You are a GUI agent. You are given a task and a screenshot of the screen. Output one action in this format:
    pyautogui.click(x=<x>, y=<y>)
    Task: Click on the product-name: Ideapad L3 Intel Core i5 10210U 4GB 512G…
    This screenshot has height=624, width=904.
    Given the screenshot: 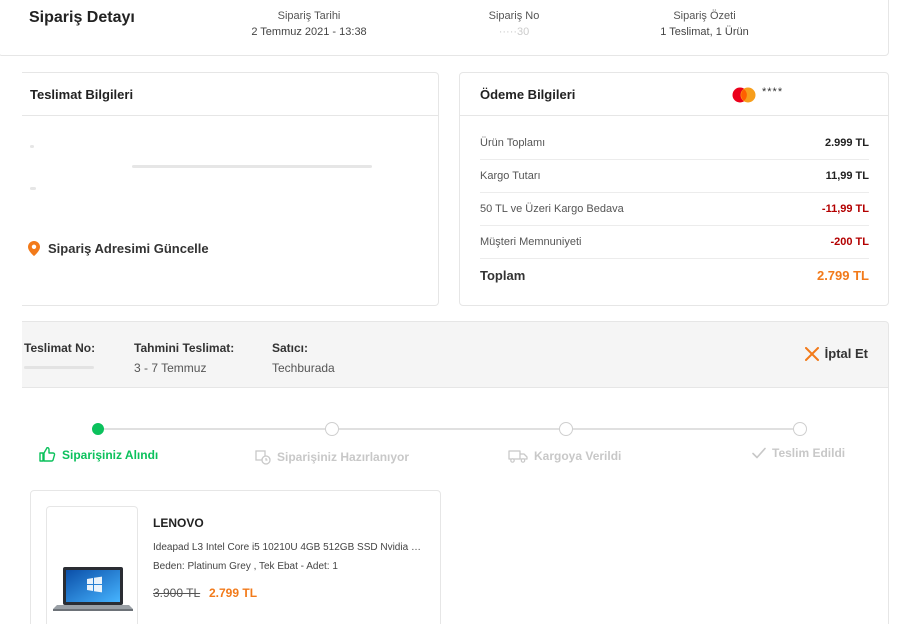 What is the action you would take?
    pyautogui.click(x=290, y=547)
    